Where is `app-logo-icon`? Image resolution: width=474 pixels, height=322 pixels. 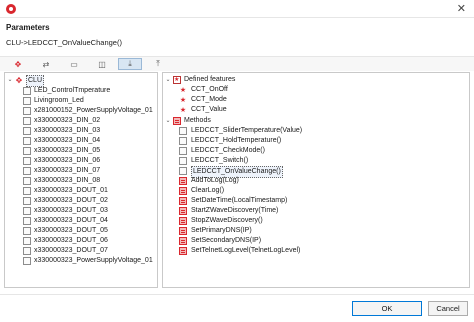 app-logo-icon is located at coordinates (11, 9).